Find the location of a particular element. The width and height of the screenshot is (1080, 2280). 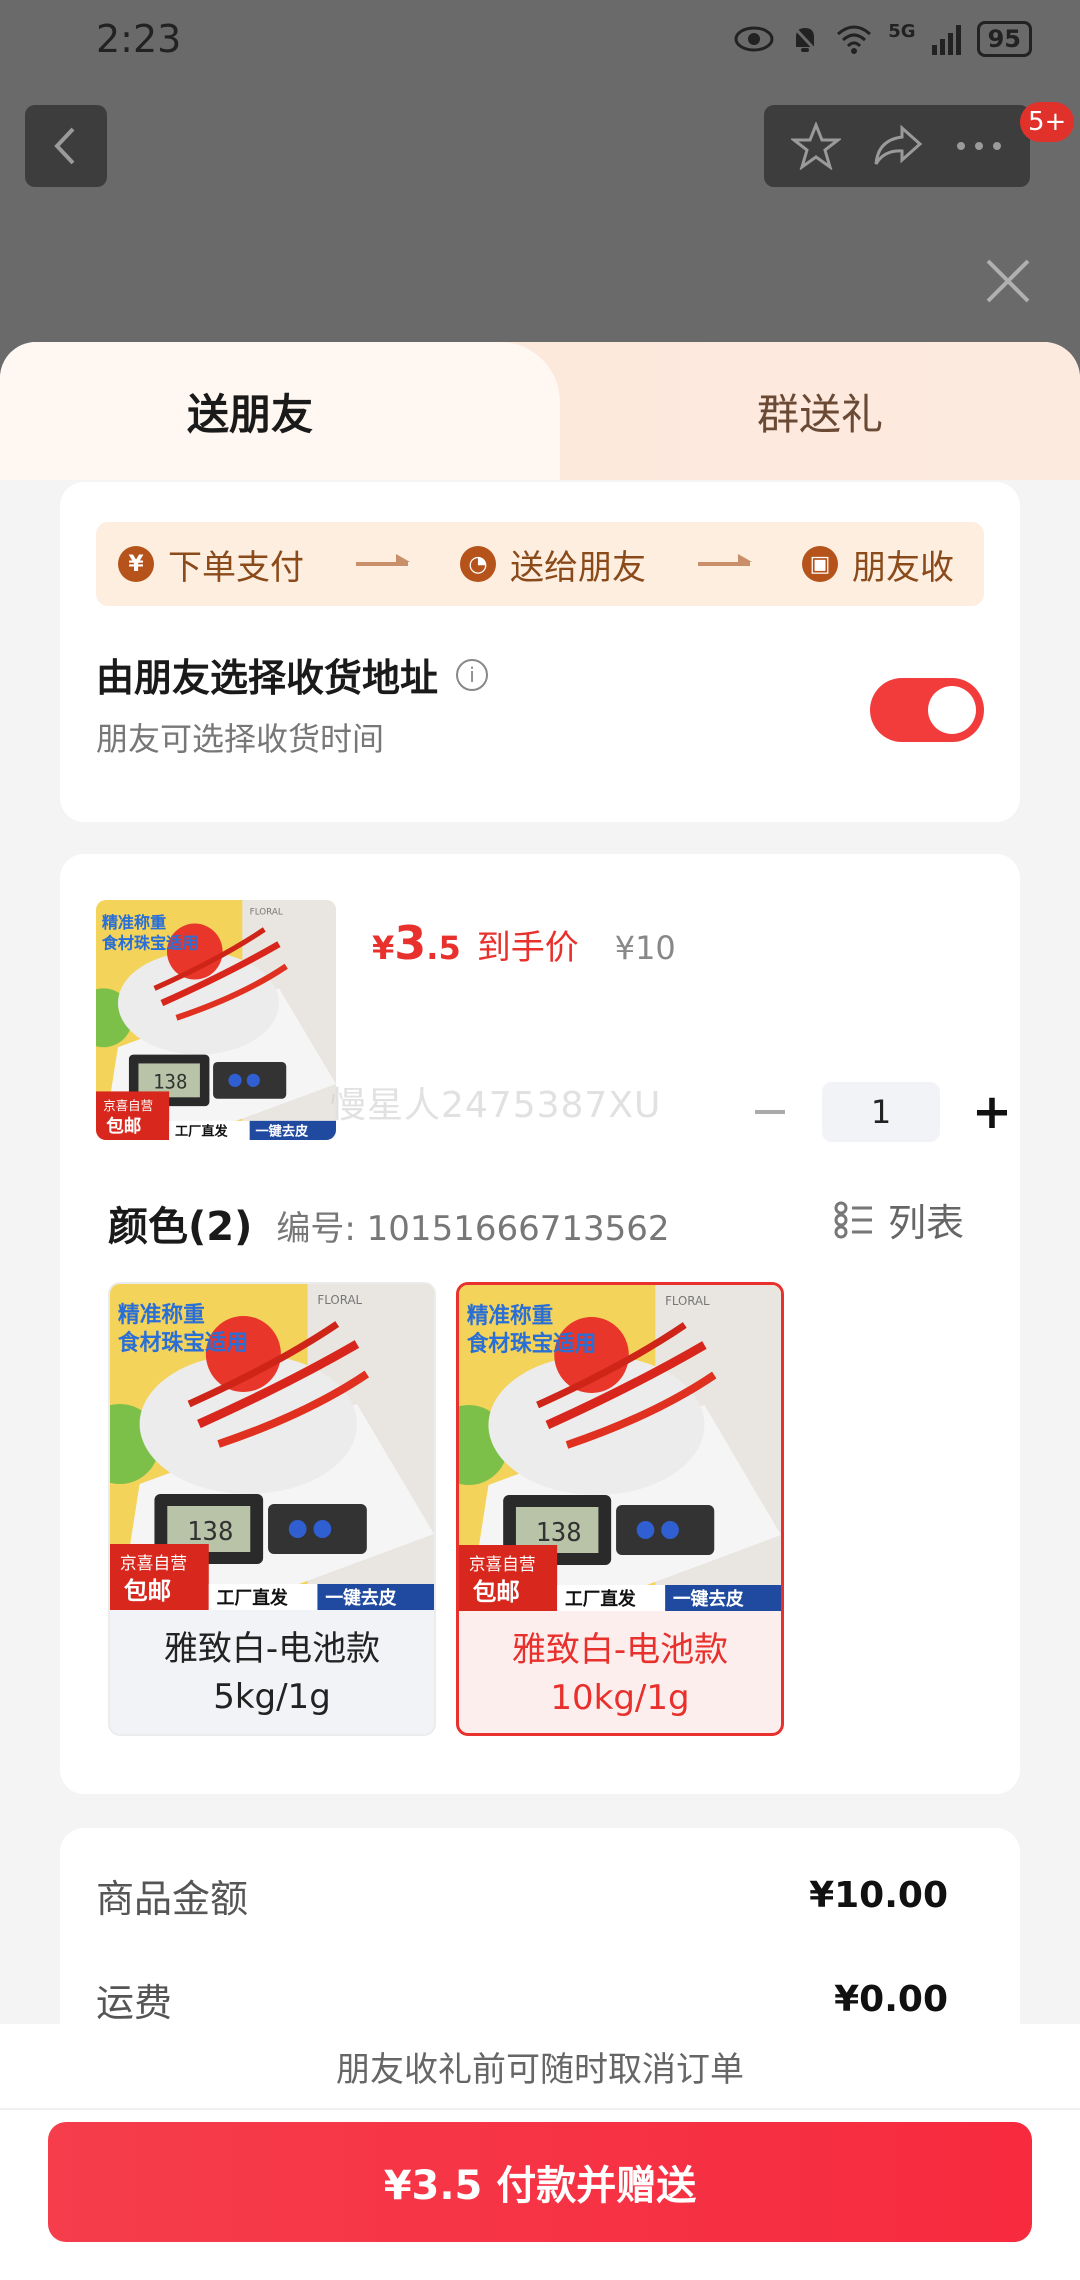

variant-spec: 10kg/1g is located at coordinates (620, 1698).